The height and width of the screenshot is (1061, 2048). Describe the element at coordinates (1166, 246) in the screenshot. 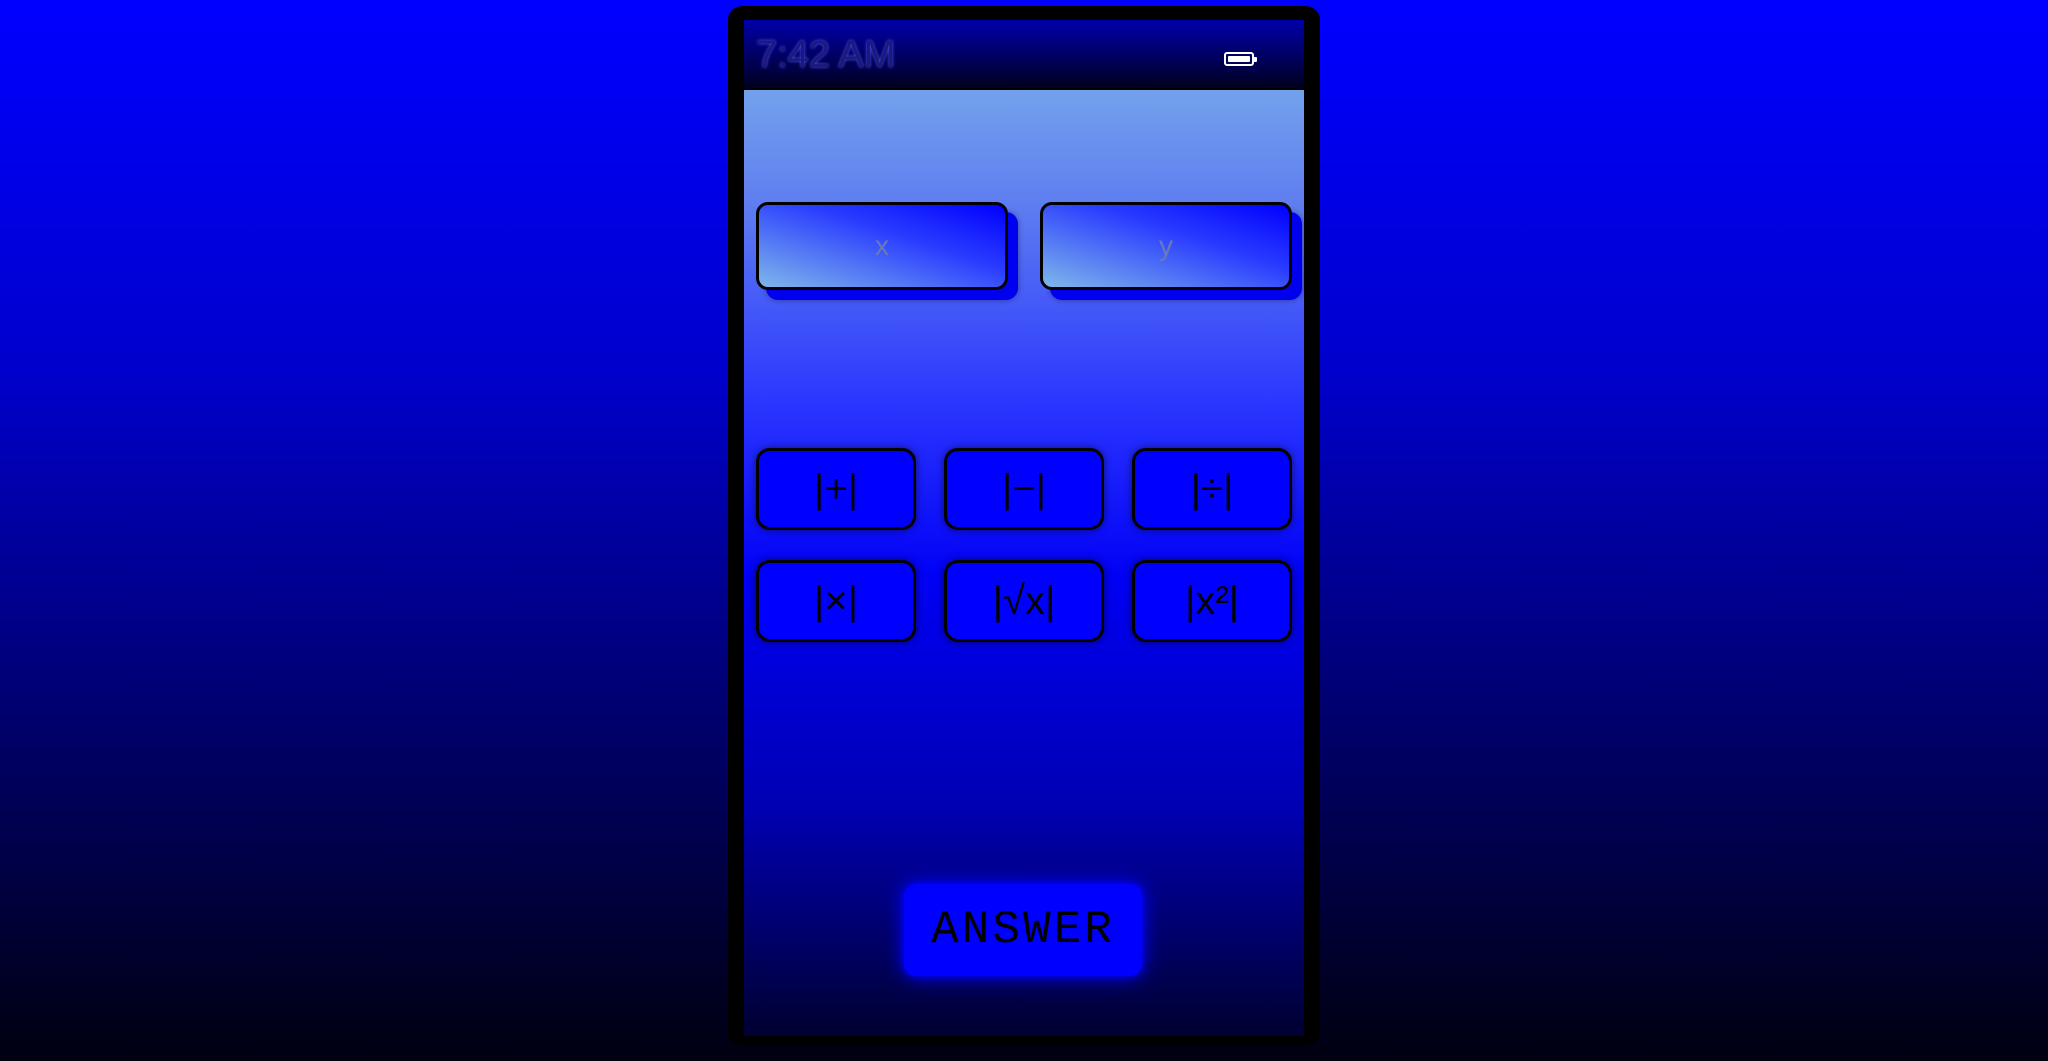

I see `y-input` at that location.